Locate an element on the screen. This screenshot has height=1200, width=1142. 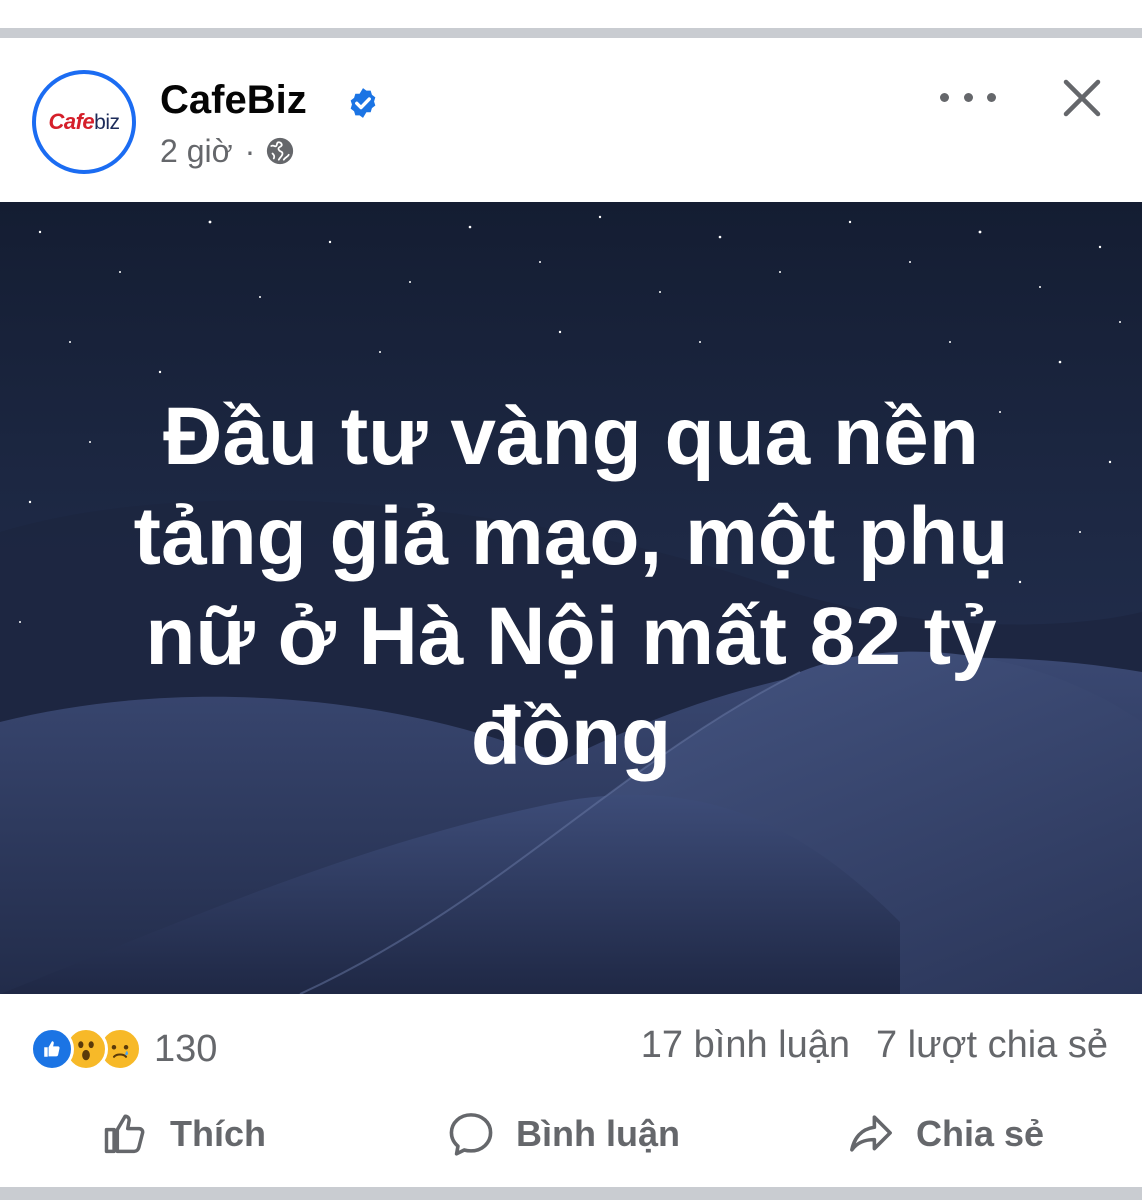
like-label: Thích is located at coordinates (218, 1133).